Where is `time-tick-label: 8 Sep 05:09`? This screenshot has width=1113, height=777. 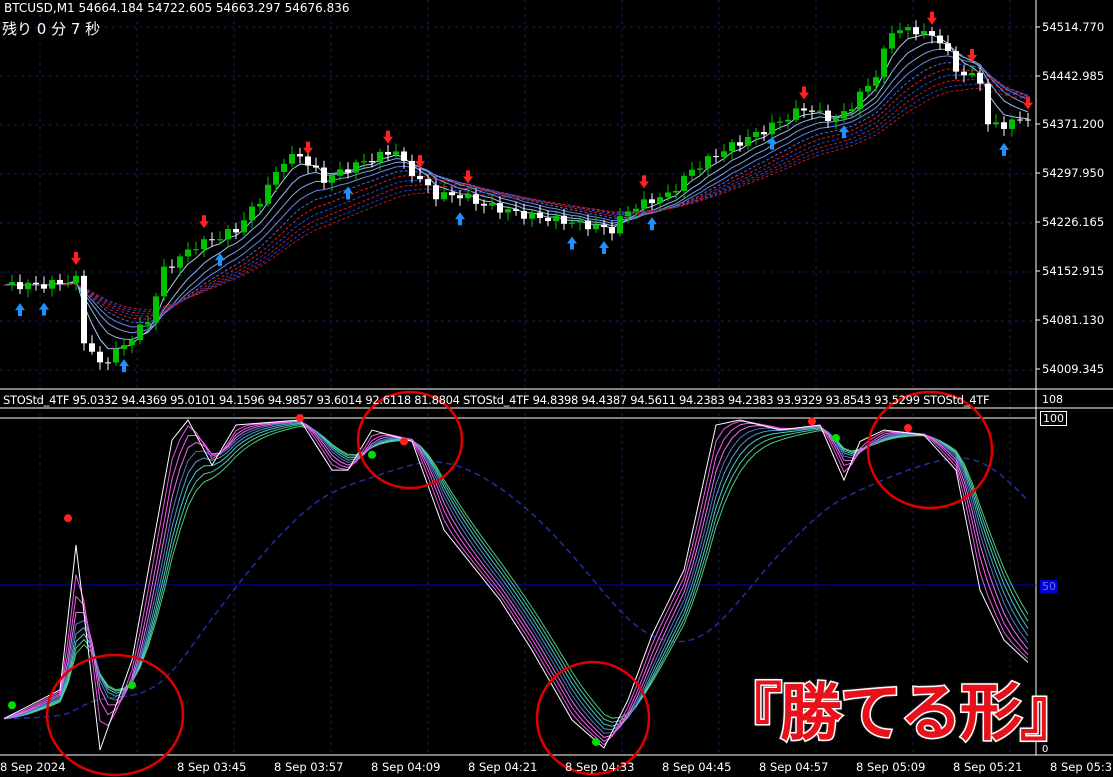 time-tick-label: 8 Sep 05:09 is located at coordinates (891, 767).